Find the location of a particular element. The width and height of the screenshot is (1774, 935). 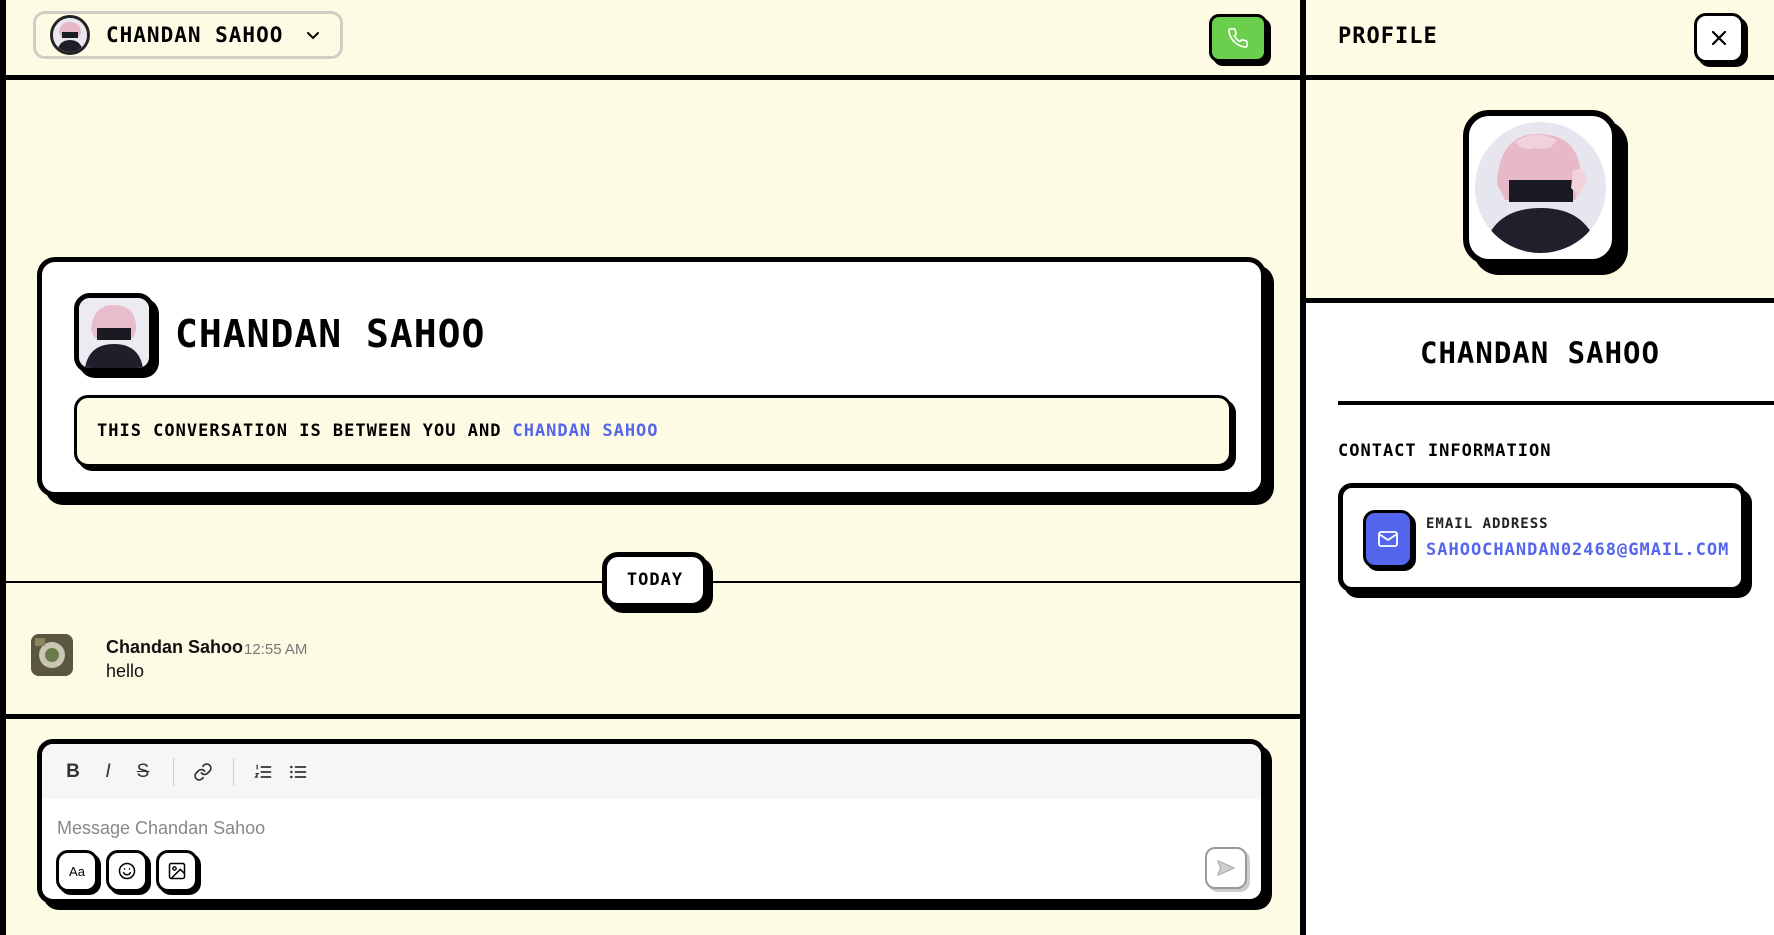

strikethrough-icon: S is located at coordinates (143, 771).